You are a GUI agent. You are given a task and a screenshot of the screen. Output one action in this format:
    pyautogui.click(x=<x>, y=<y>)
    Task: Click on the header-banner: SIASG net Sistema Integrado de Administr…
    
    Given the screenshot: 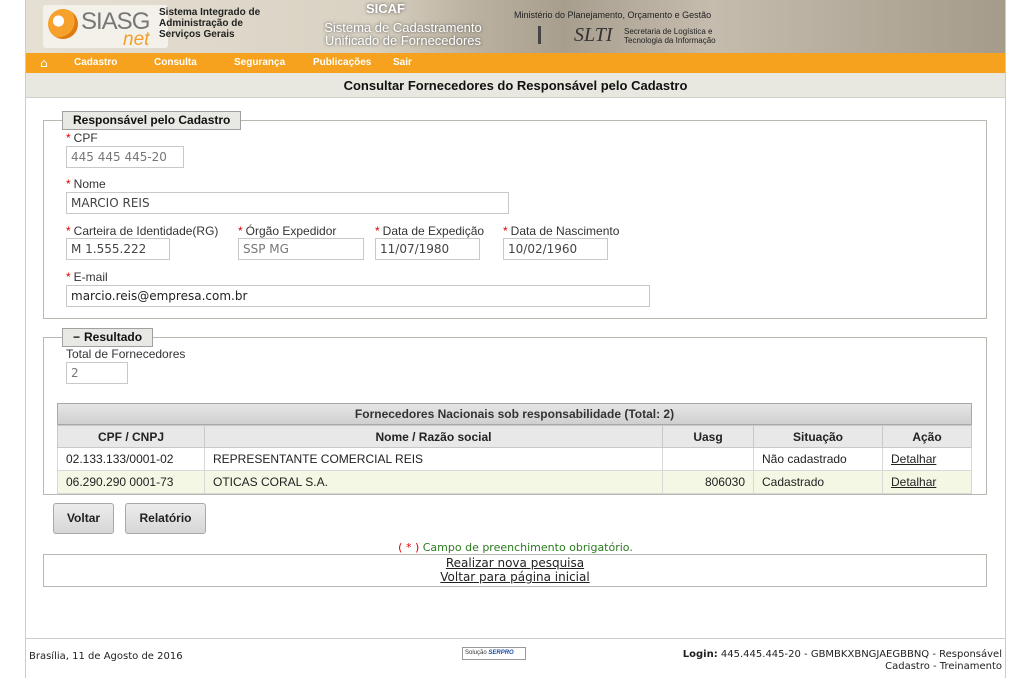 What is the action you would take?
    pyautogui.click(x=515, y=26)
    